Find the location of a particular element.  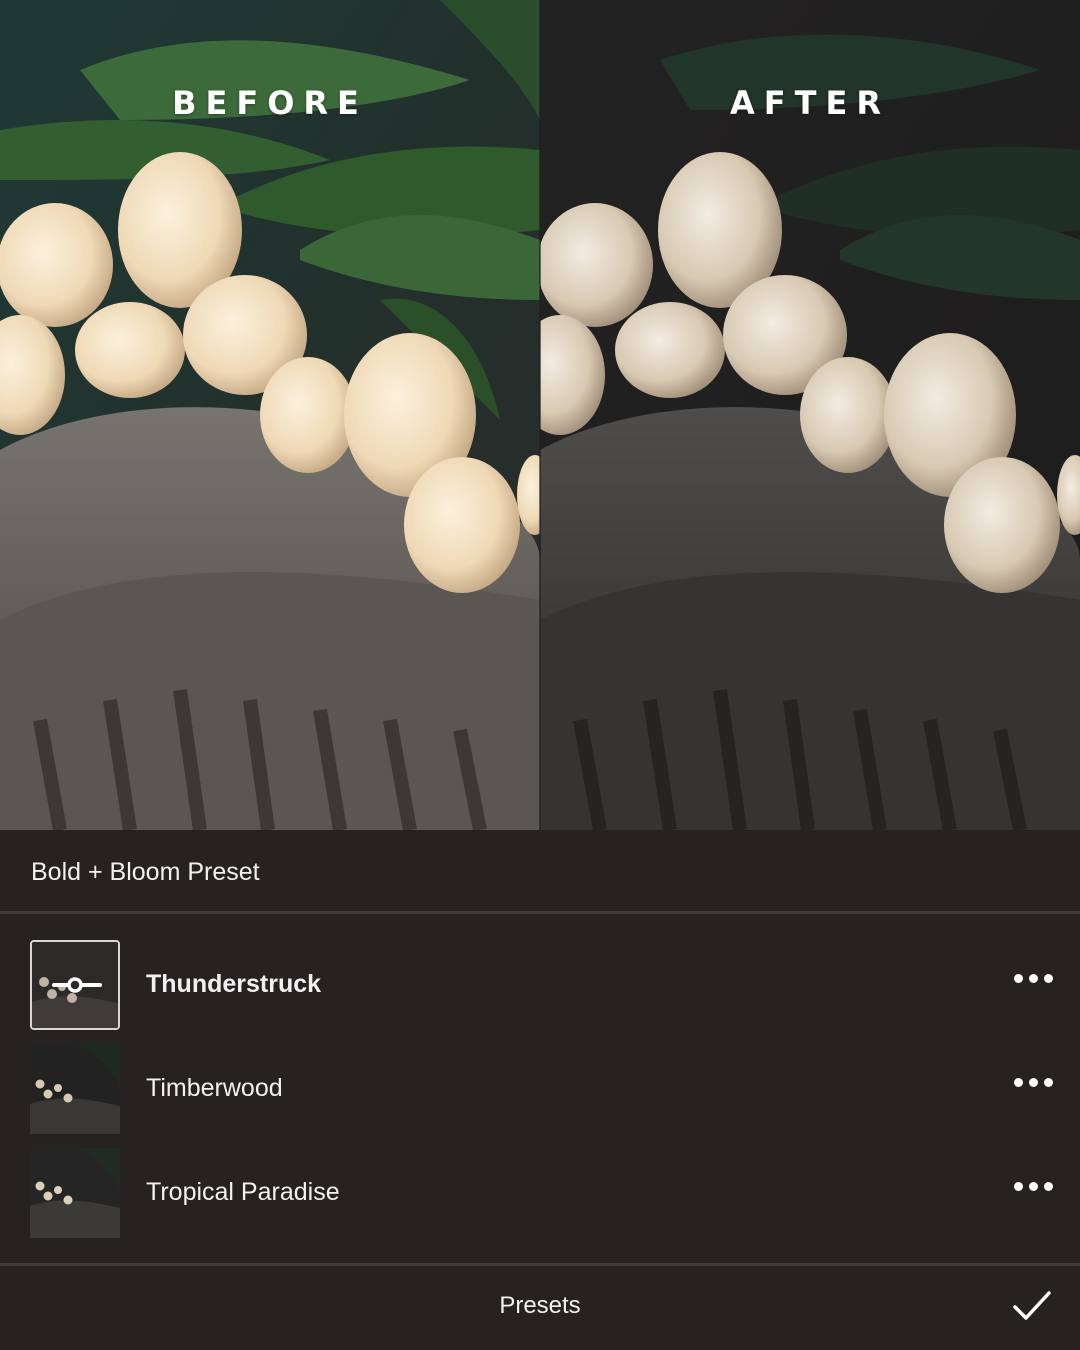

preset-item-thunderstruck: Thunderstruck is located at coordinates (540, 986).